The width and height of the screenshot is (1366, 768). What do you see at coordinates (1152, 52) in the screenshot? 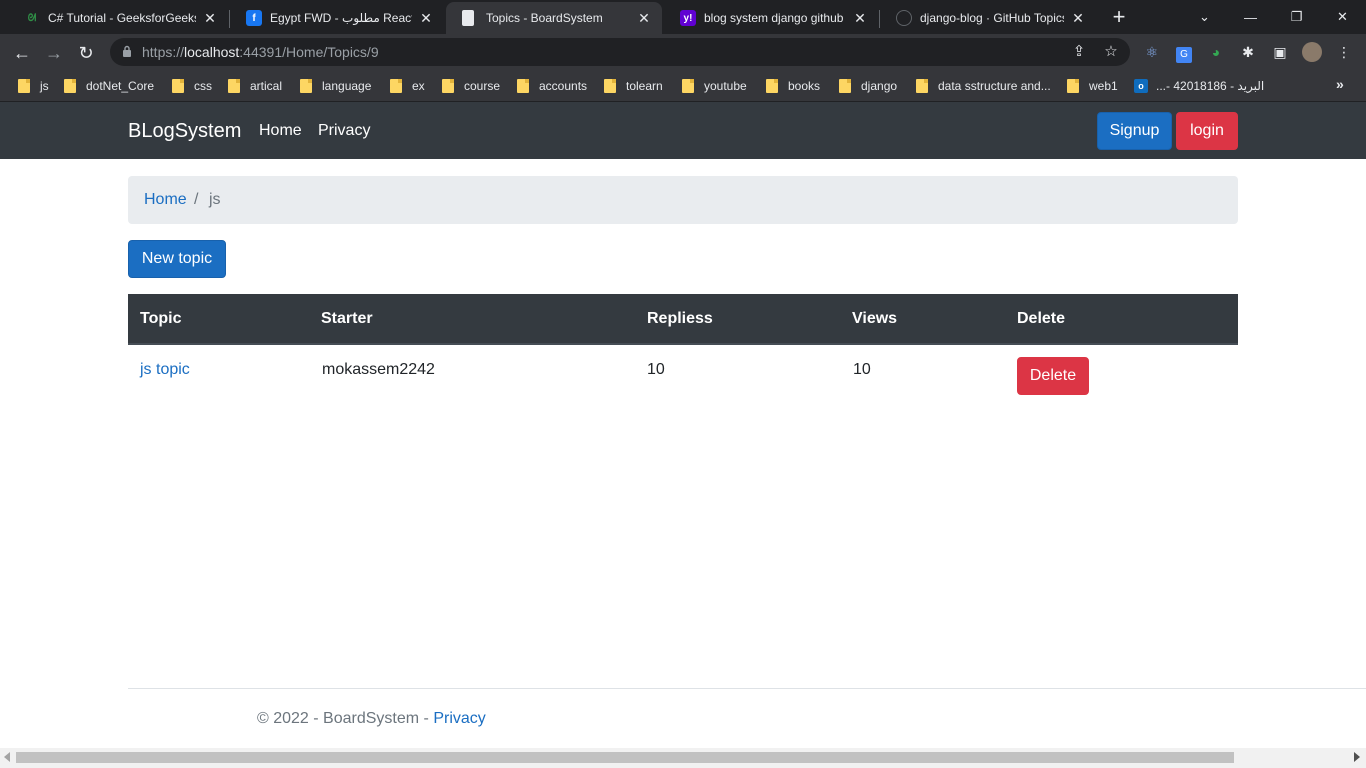
I see `react-devtools-icon: ⚛` at bounding box center [1152, 52].